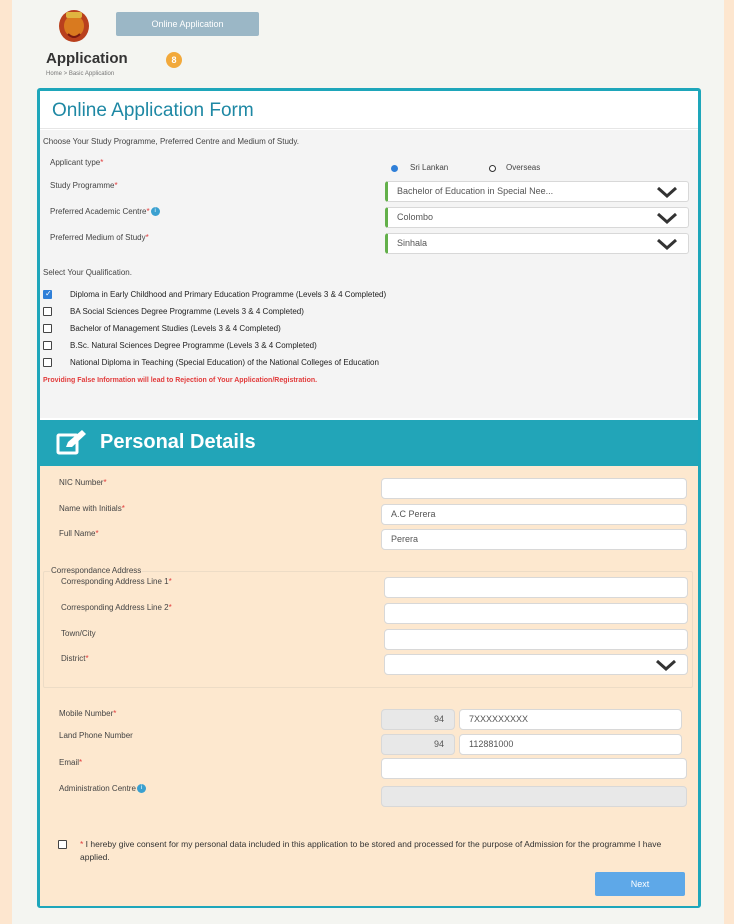  I want to click on radio-sri-lankan, so click(394, 168).